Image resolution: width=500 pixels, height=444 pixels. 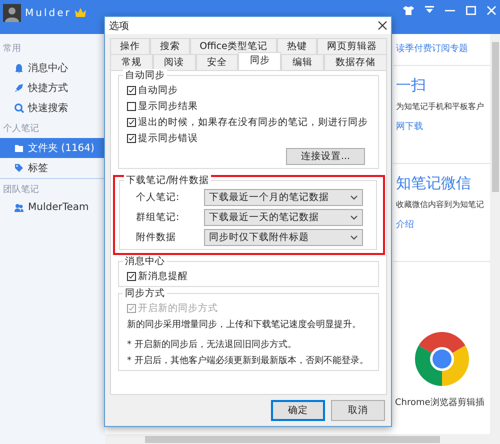 I want to click on sidebar-item: MulderTeam, so click(x=52, y=207).